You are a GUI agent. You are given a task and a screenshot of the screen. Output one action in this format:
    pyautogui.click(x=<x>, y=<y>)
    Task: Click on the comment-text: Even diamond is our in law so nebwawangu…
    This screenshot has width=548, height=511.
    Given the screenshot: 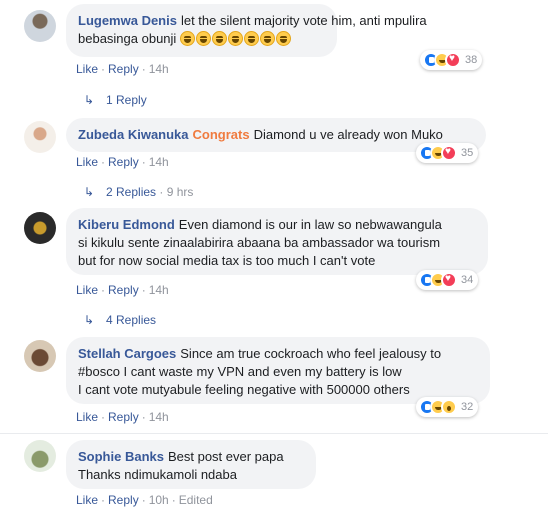 What is the action you would take?
    pyautogui.click(x=310, y=224)
    